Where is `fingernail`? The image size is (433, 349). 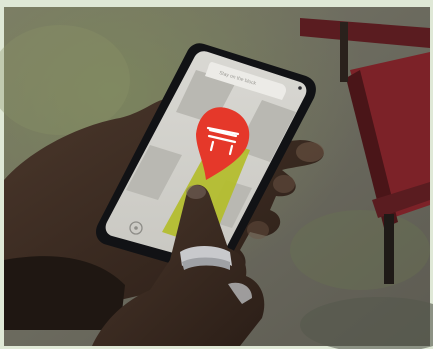
fingernail is located at coordinates (196, 192).